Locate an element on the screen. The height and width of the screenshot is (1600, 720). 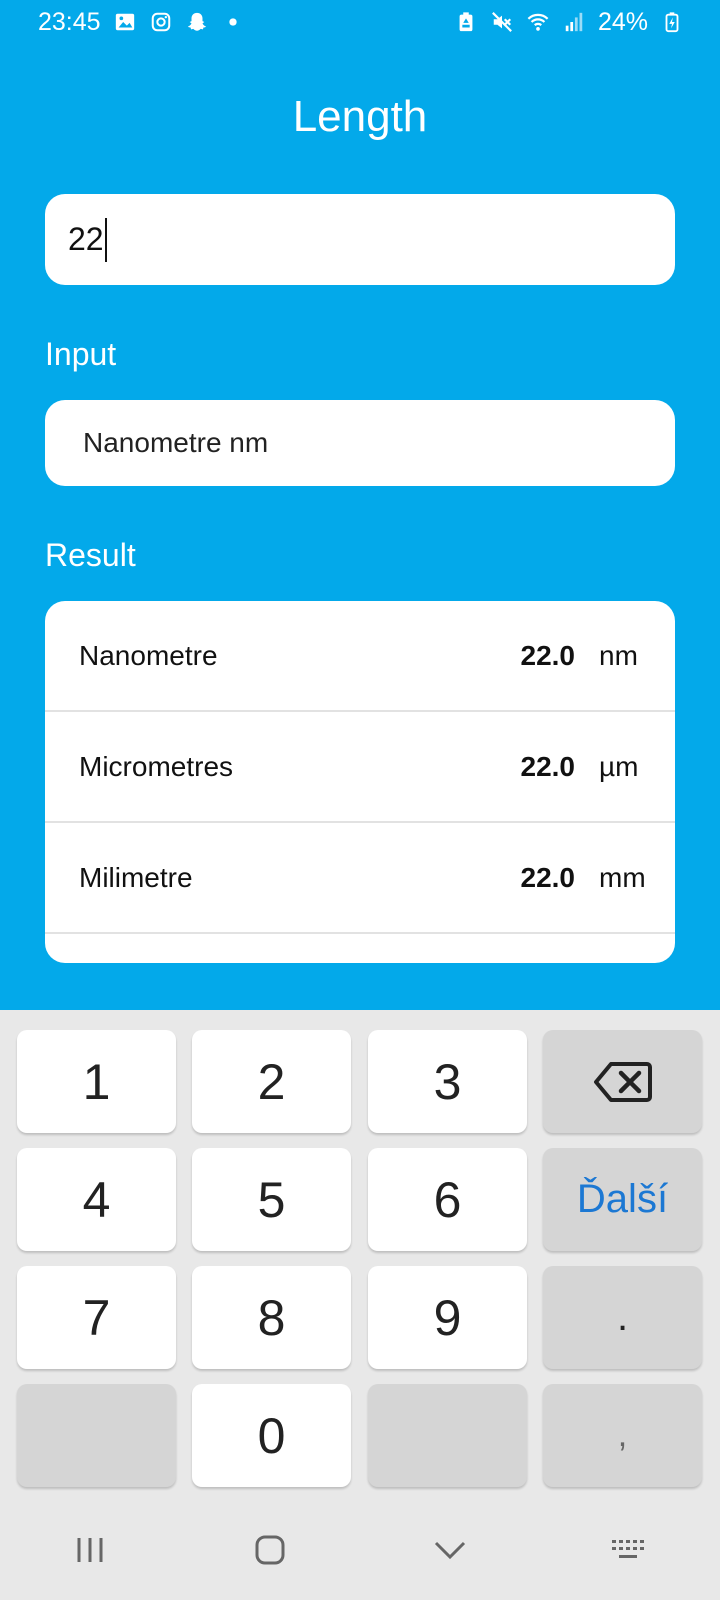
unit-dropdown: Nanometre nm is located at coordinates (360, 443).